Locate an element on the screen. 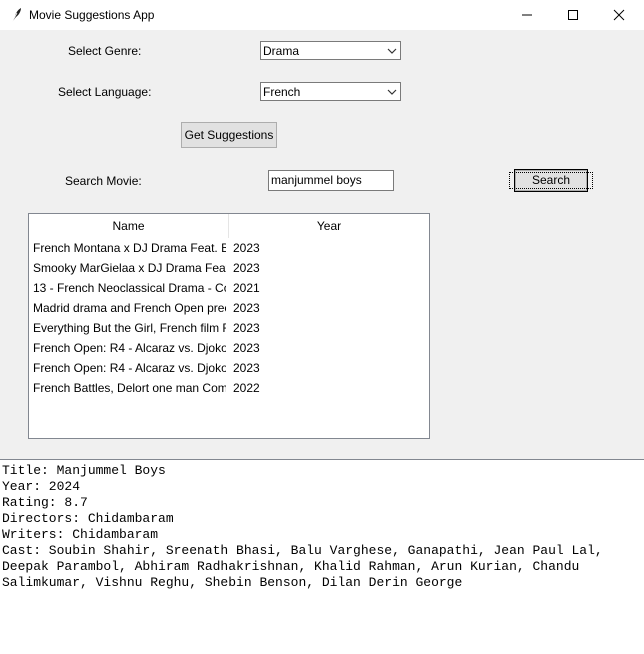 This screenshot has height=654, width=644. window-title: Movie Suggestions App is located at coordinates (92, 15).